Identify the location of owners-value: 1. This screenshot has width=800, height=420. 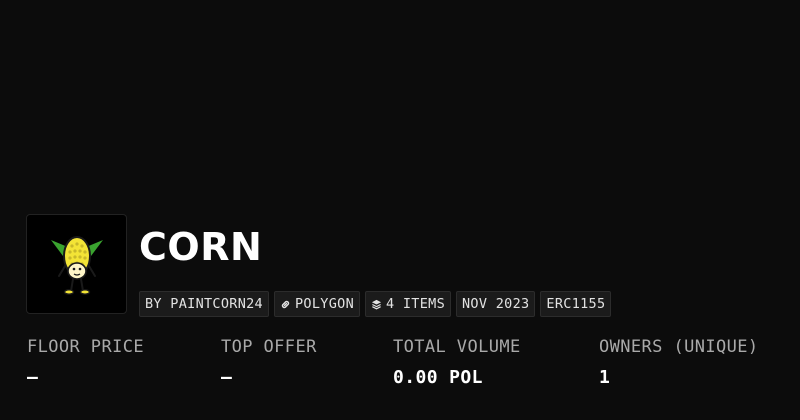
(605, 377).